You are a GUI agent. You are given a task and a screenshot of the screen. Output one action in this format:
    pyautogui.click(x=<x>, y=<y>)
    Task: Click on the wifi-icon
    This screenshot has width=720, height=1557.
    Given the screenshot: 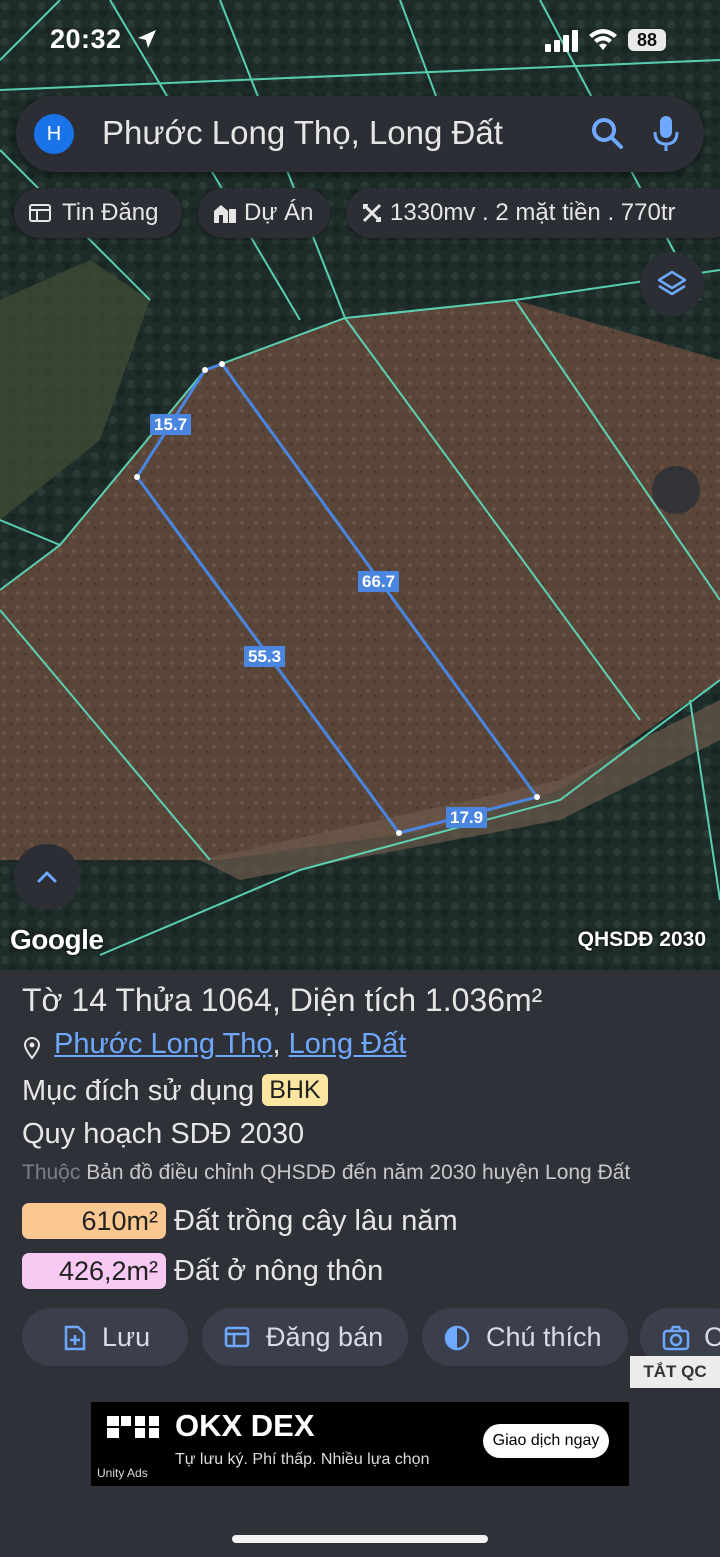 What is the action you would take?
    pyautogui.click(x=603, y=39)
    